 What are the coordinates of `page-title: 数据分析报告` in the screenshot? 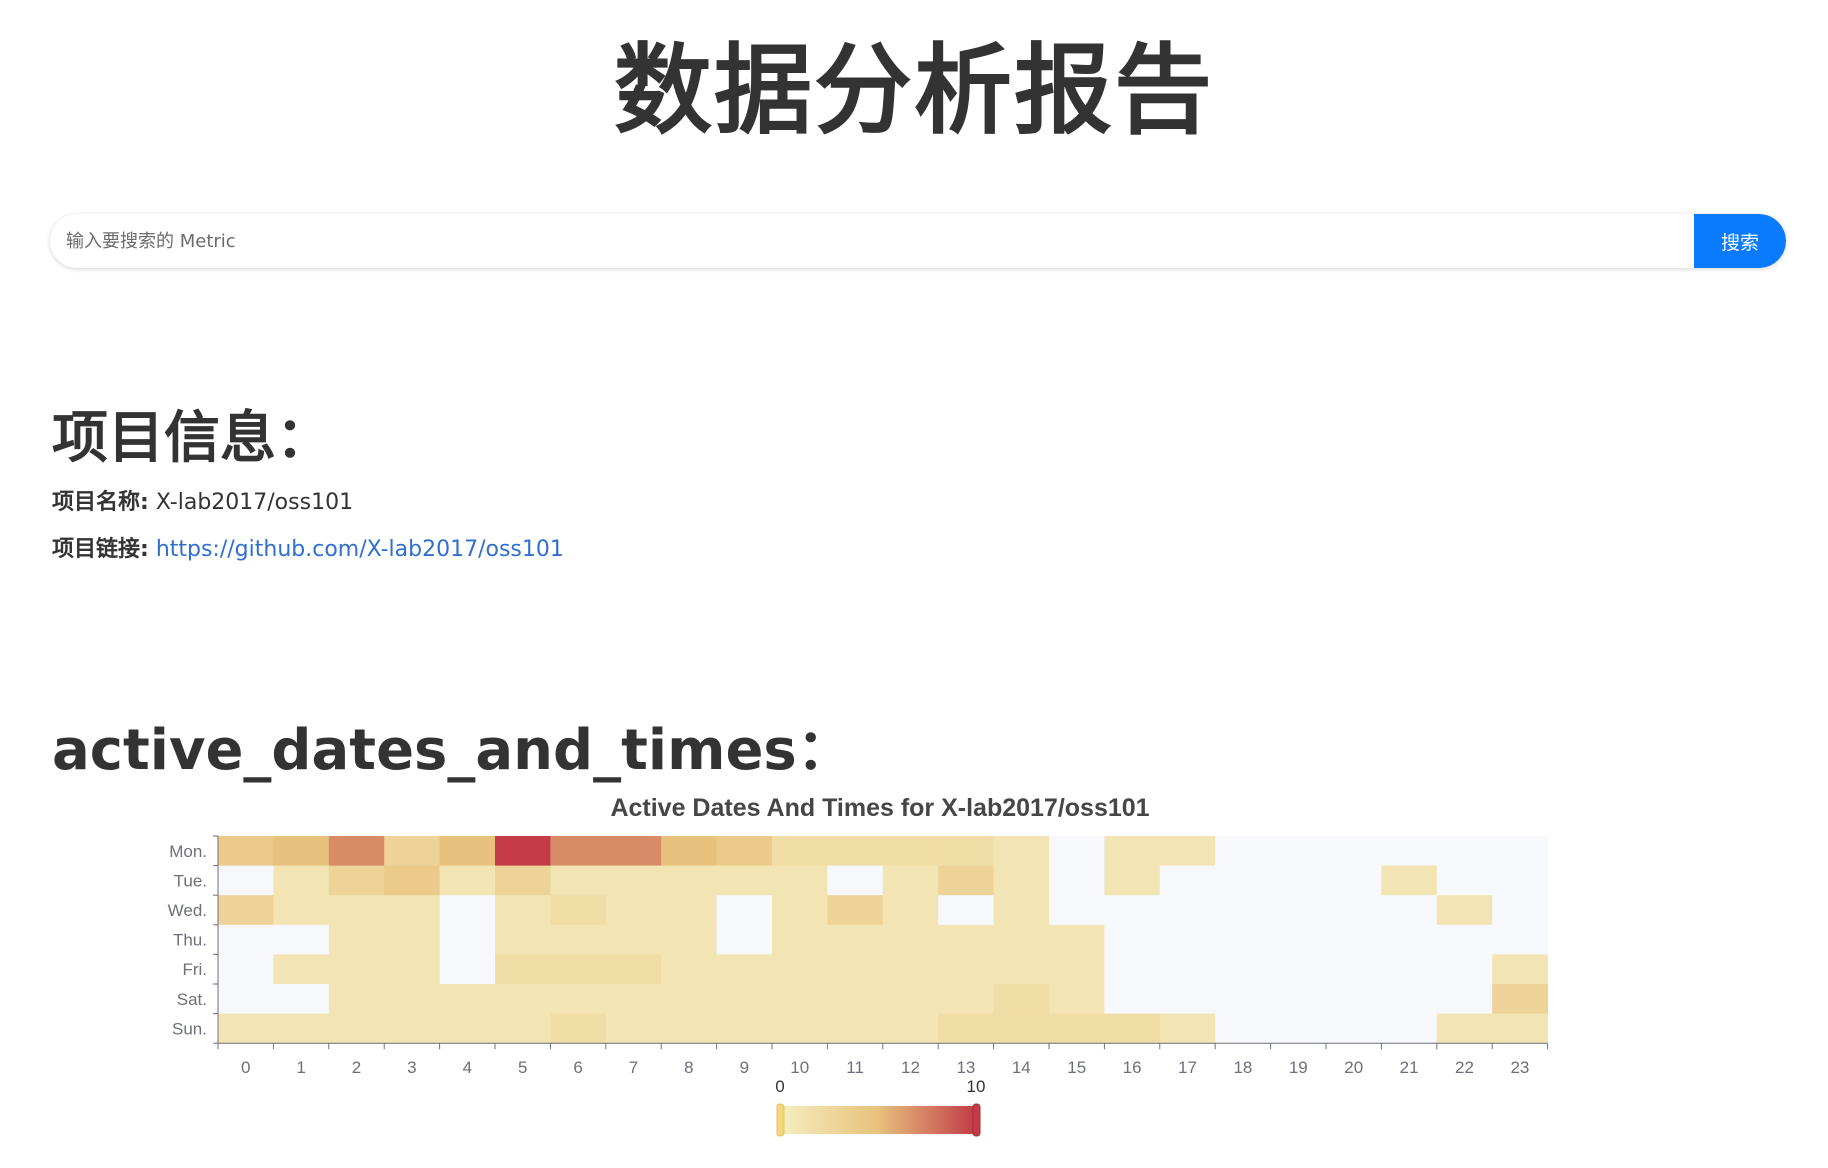 It's located at (913, 91).